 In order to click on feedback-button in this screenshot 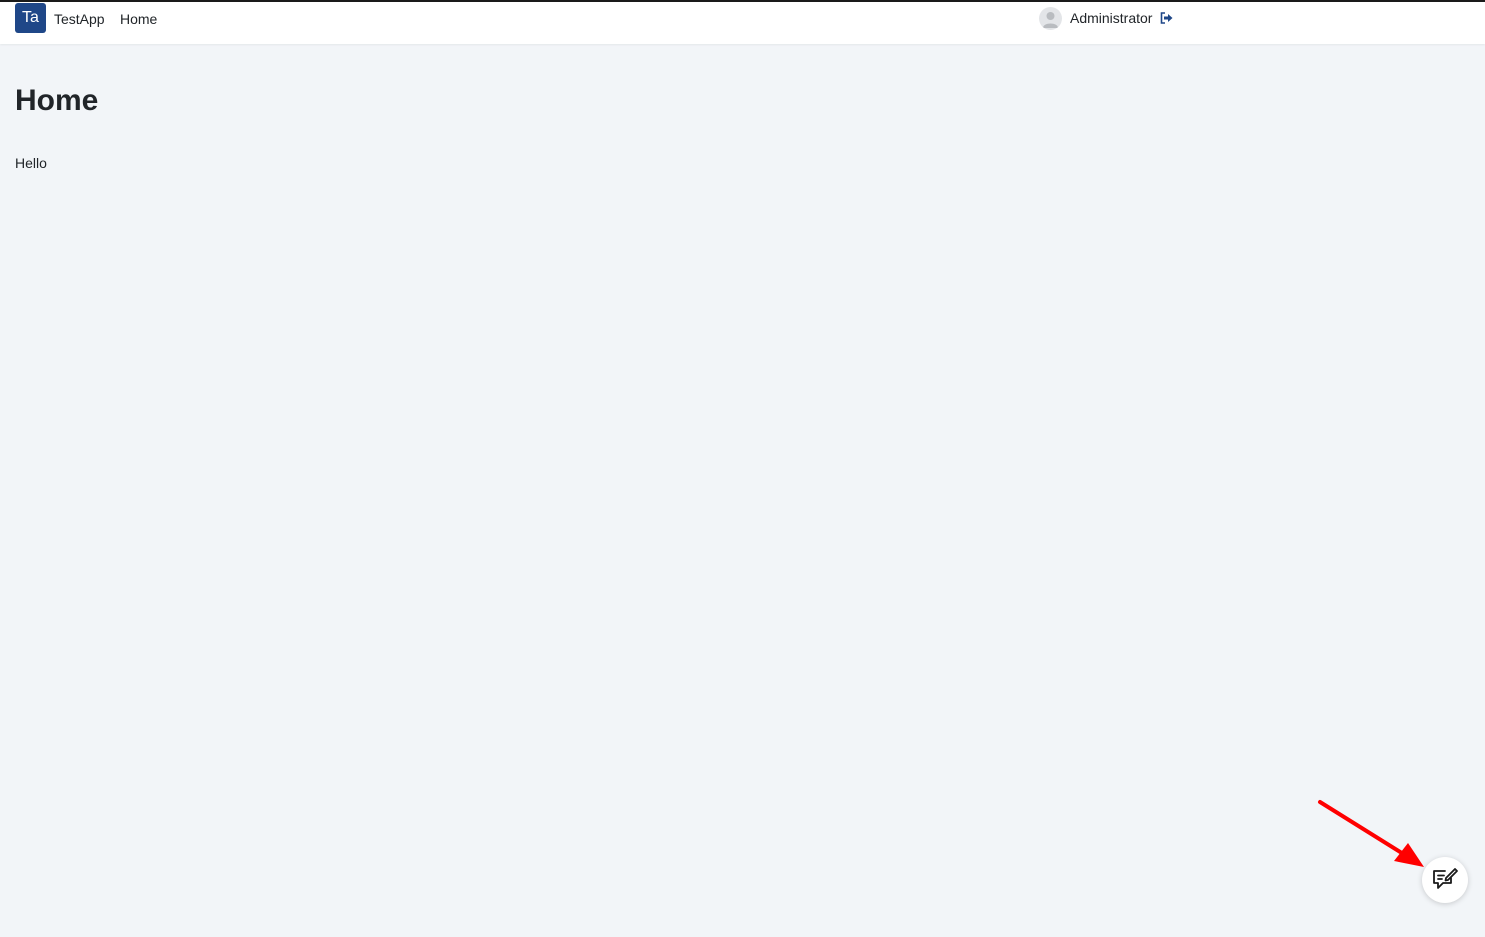, I will do `click(1445, 880)`.